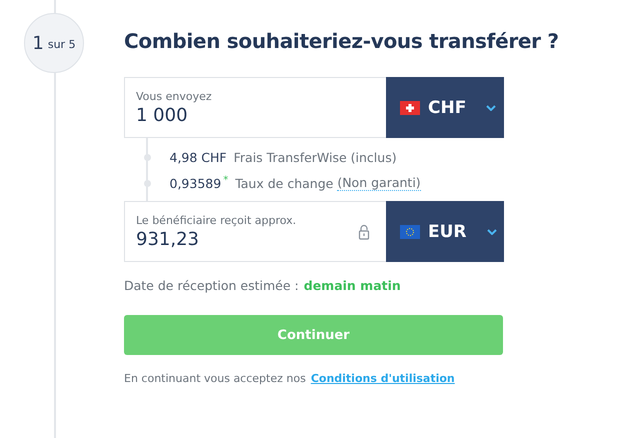  I want to click on amount-field: Vous envoyez 1 000 CHF, so click(314, 107).